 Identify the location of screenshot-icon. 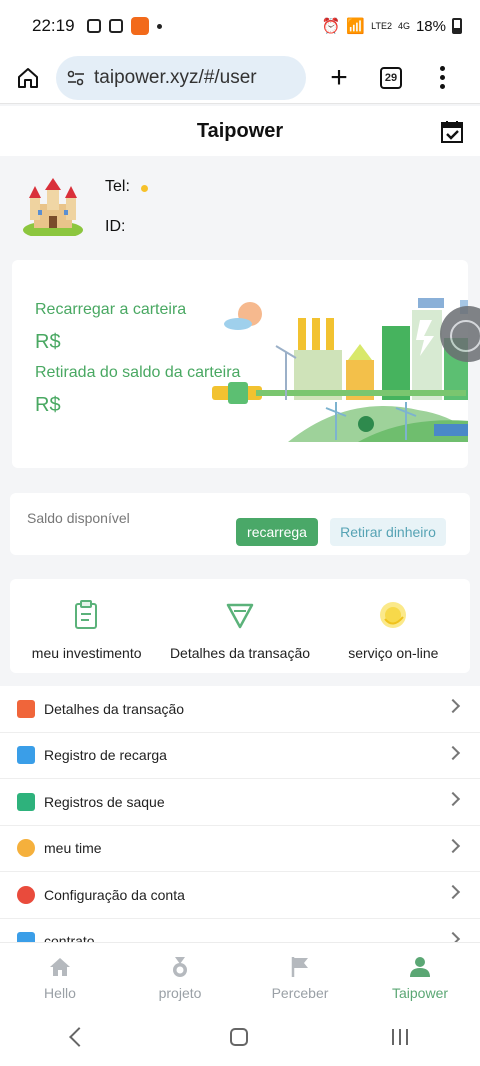
(93, 26).